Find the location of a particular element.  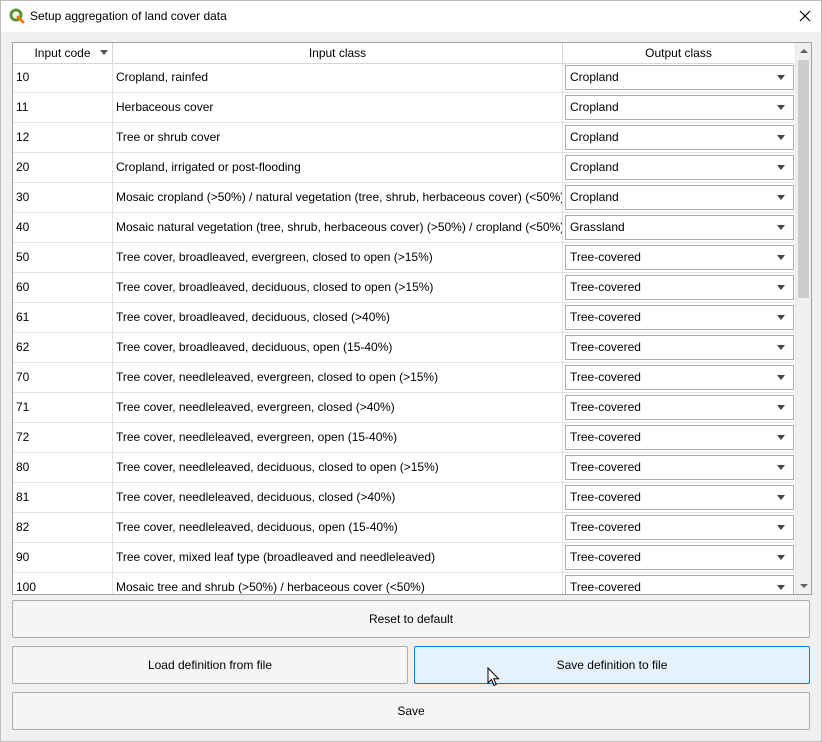

table-row: 11 Herbaceous cover Cropland is located at coordinates (403, 108).